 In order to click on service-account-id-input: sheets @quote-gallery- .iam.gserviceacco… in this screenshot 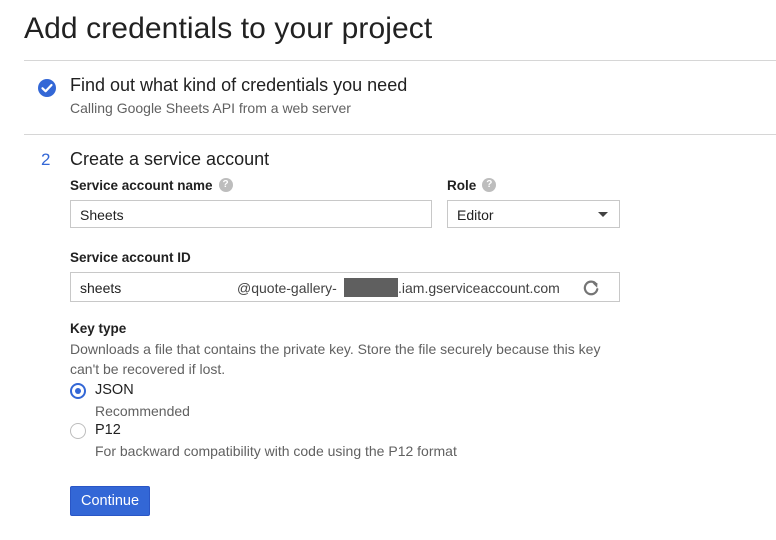, I will do `click(345, 287)`.